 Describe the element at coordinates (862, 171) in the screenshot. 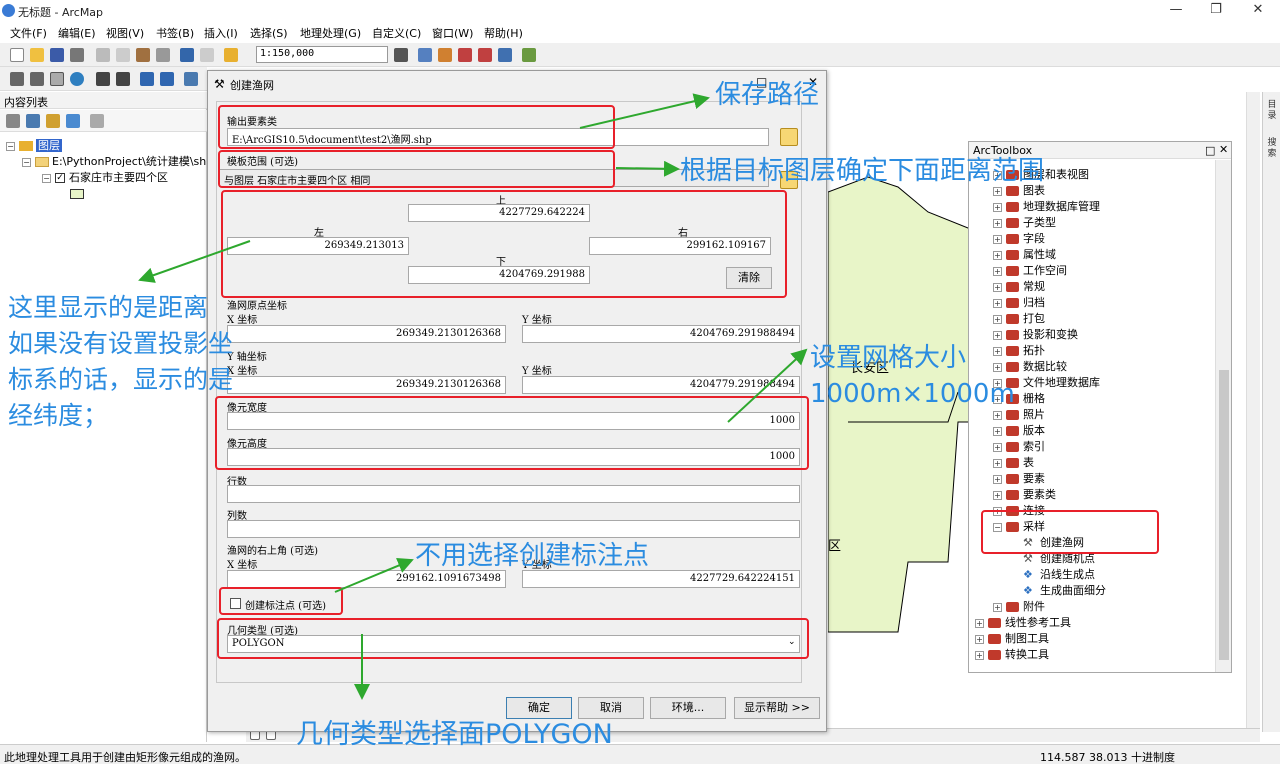

I see `annotation-extent: 根据目标图层确定下面距离范围` at that location.